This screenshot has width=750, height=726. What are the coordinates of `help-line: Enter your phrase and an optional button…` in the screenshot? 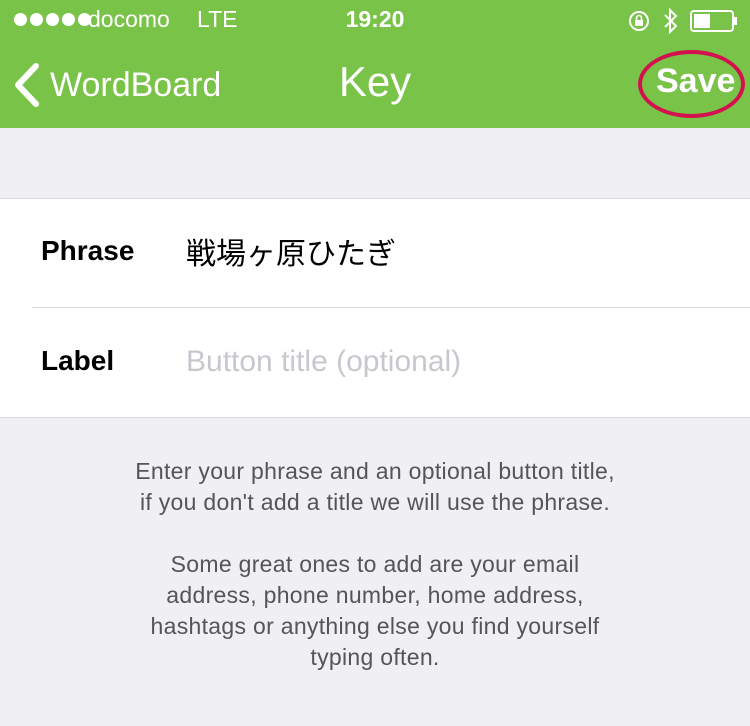 It's located at (375, 471).